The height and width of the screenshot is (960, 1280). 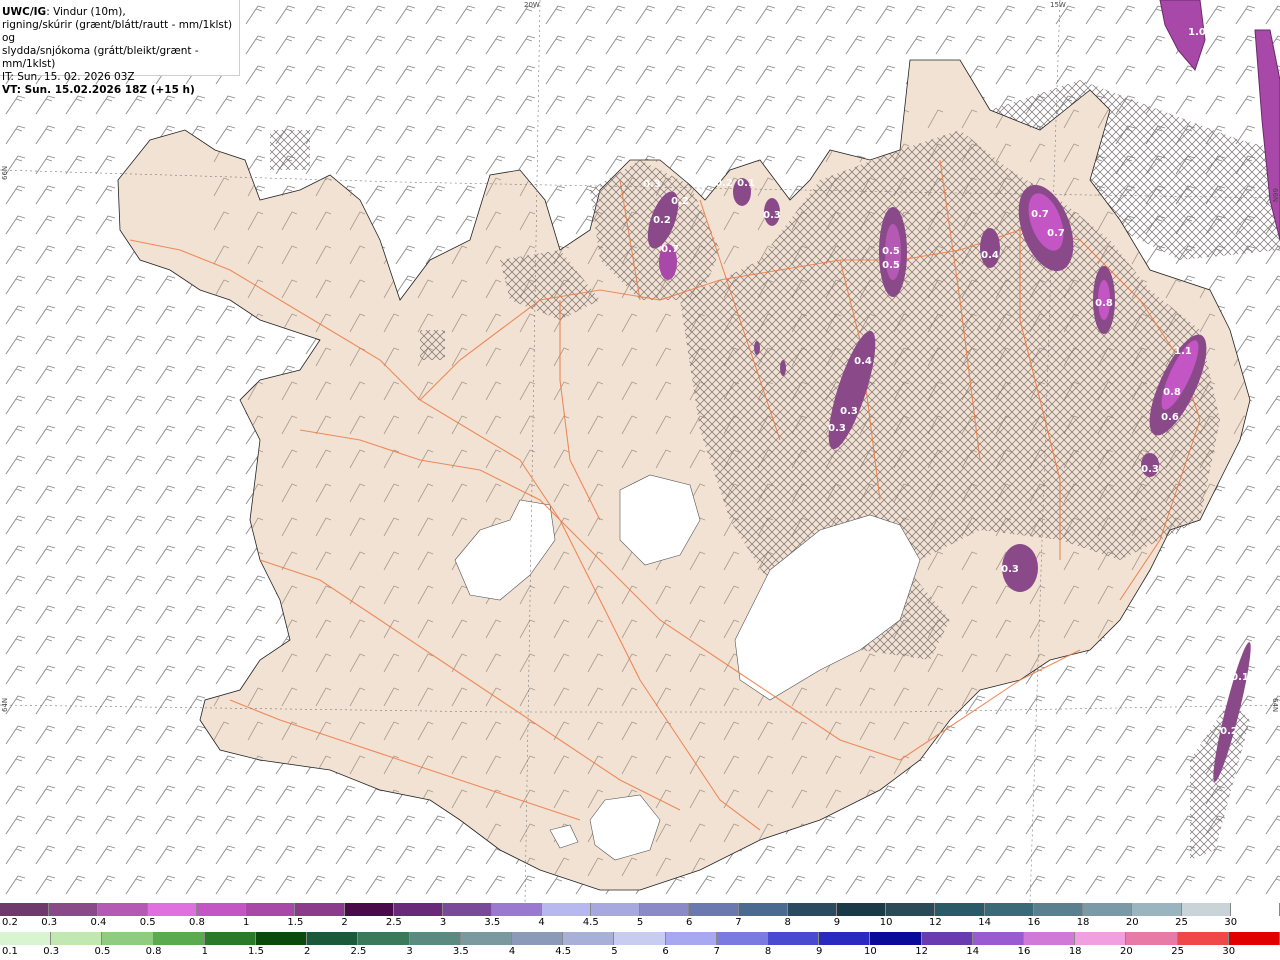 I want to click on rain-legend-value: 4, so click(x=512, y=951).